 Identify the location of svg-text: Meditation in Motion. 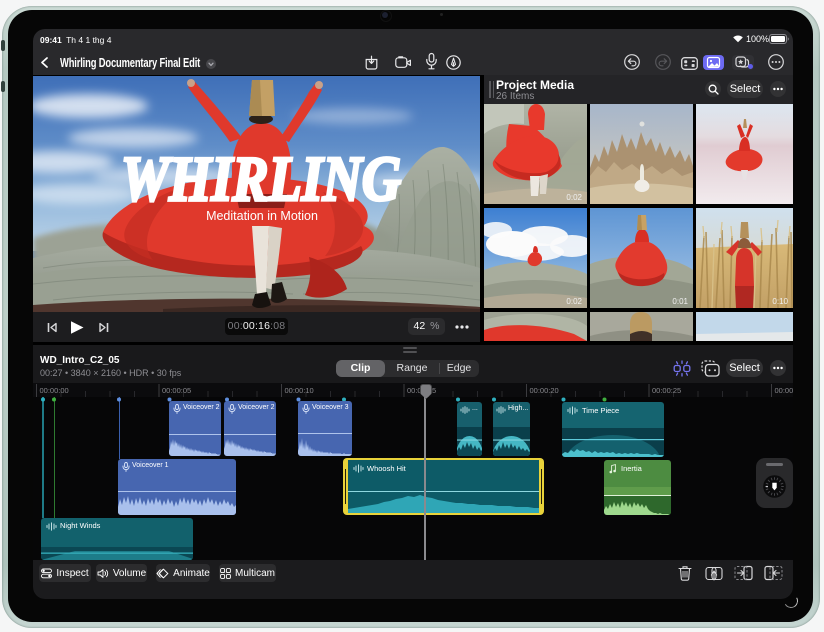
(262, 216).